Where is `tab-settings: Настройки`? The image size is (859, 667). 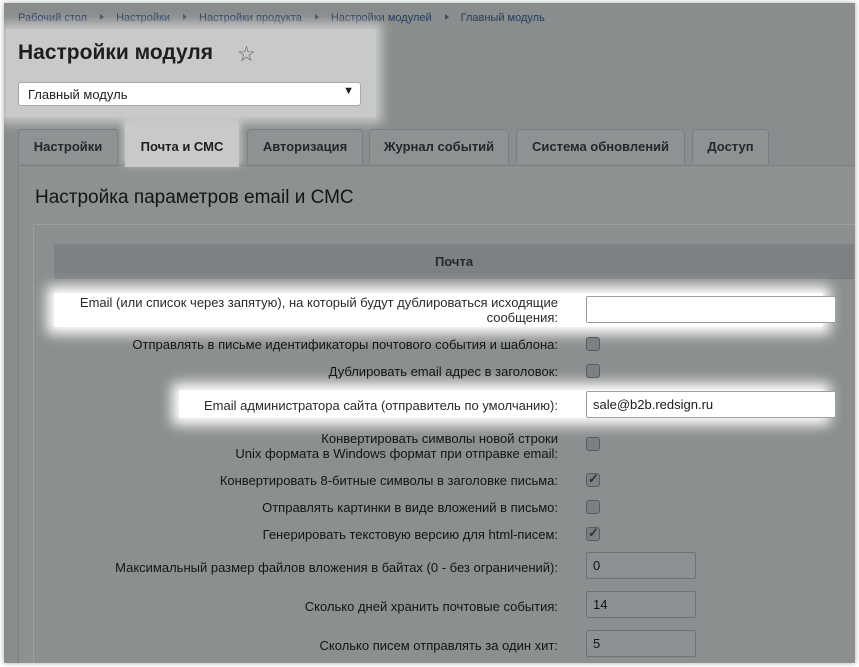
tab-settings: Настройки is located at coordinates (68, 146).